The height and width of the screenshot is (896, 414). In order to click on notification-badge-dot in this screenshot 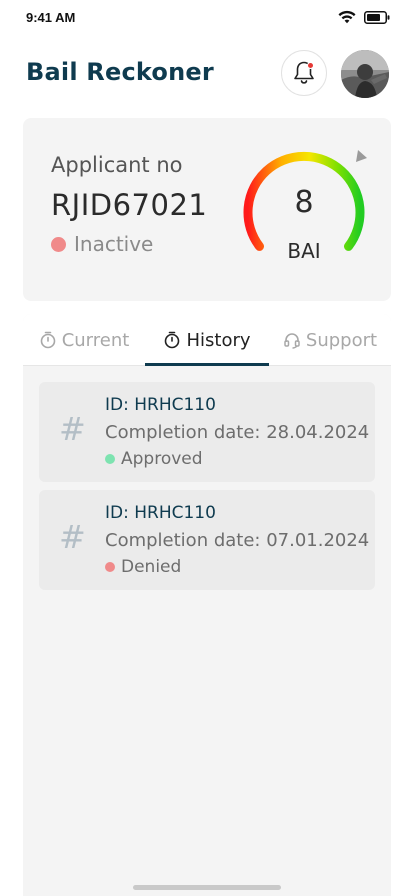, I will do `click(310, 65)`.